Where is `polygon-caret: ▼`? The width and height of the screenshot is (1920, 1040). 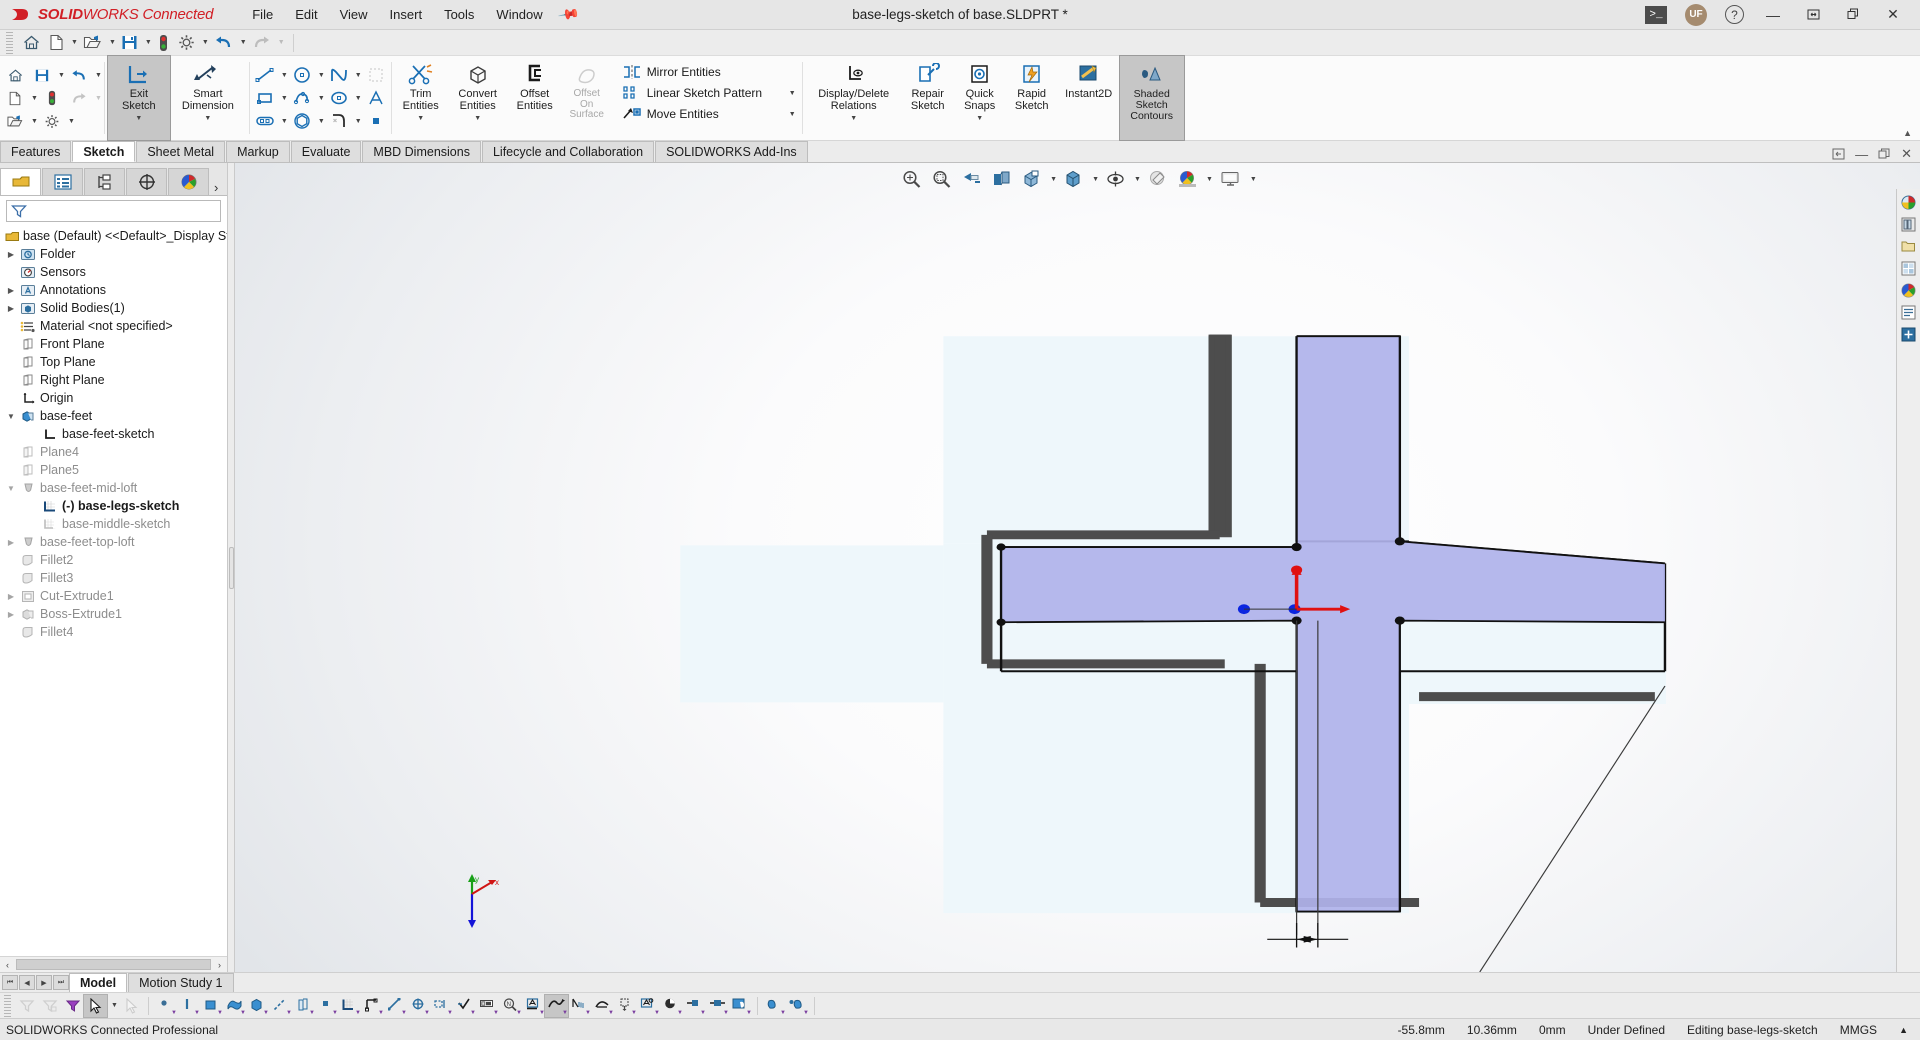 polygon-caret: ▼ is located at coordinates (321, 121).